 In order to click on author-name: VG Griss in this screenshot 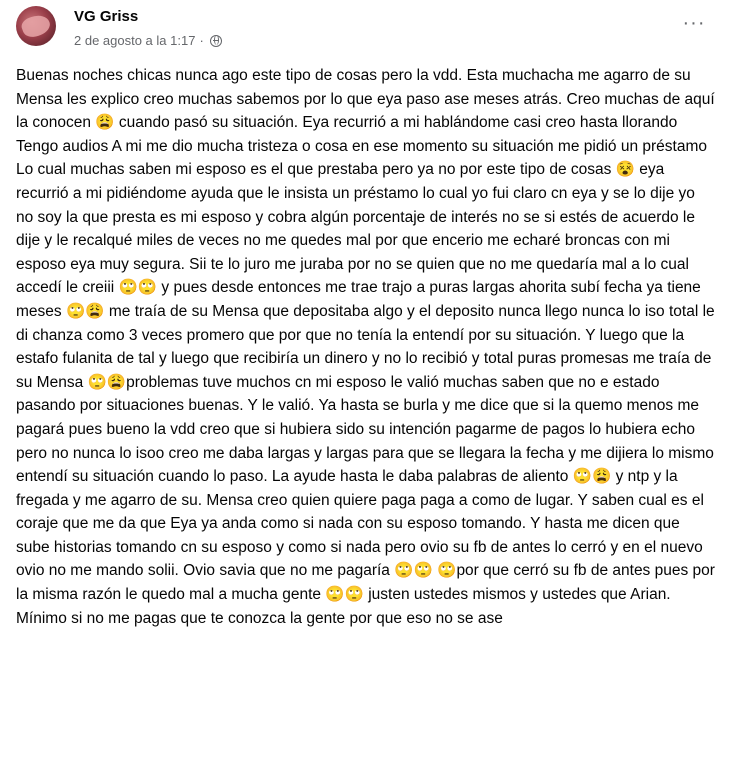, I will do `click(106, 16)`.